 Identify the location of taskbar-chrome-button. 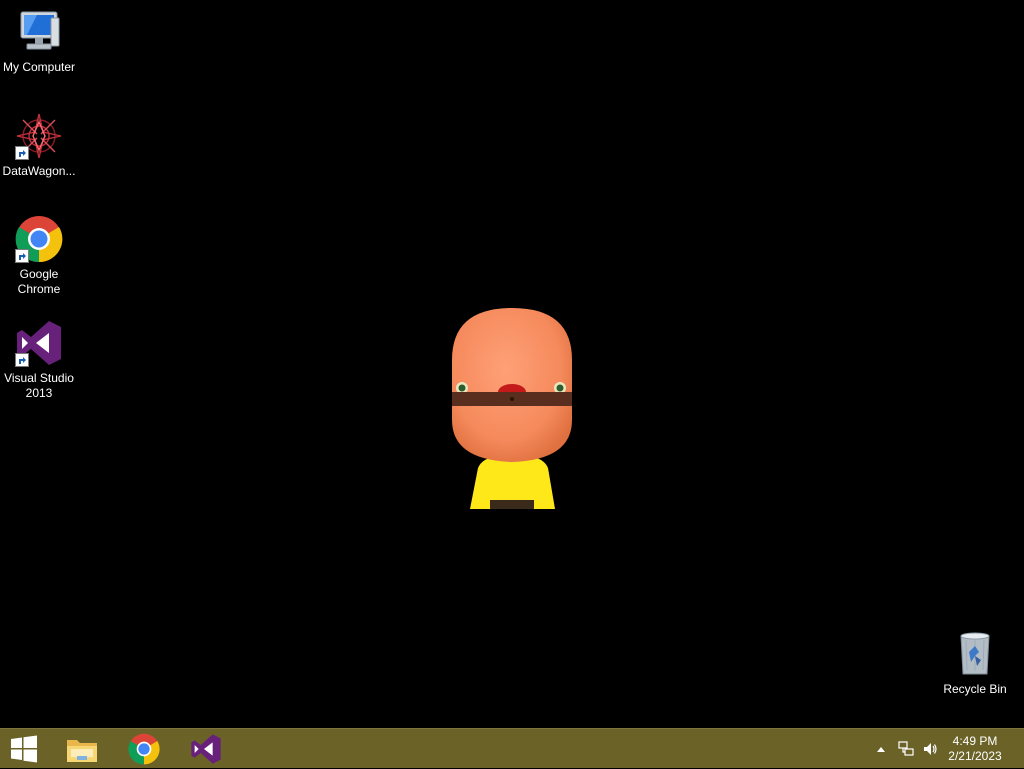
(144, 749).